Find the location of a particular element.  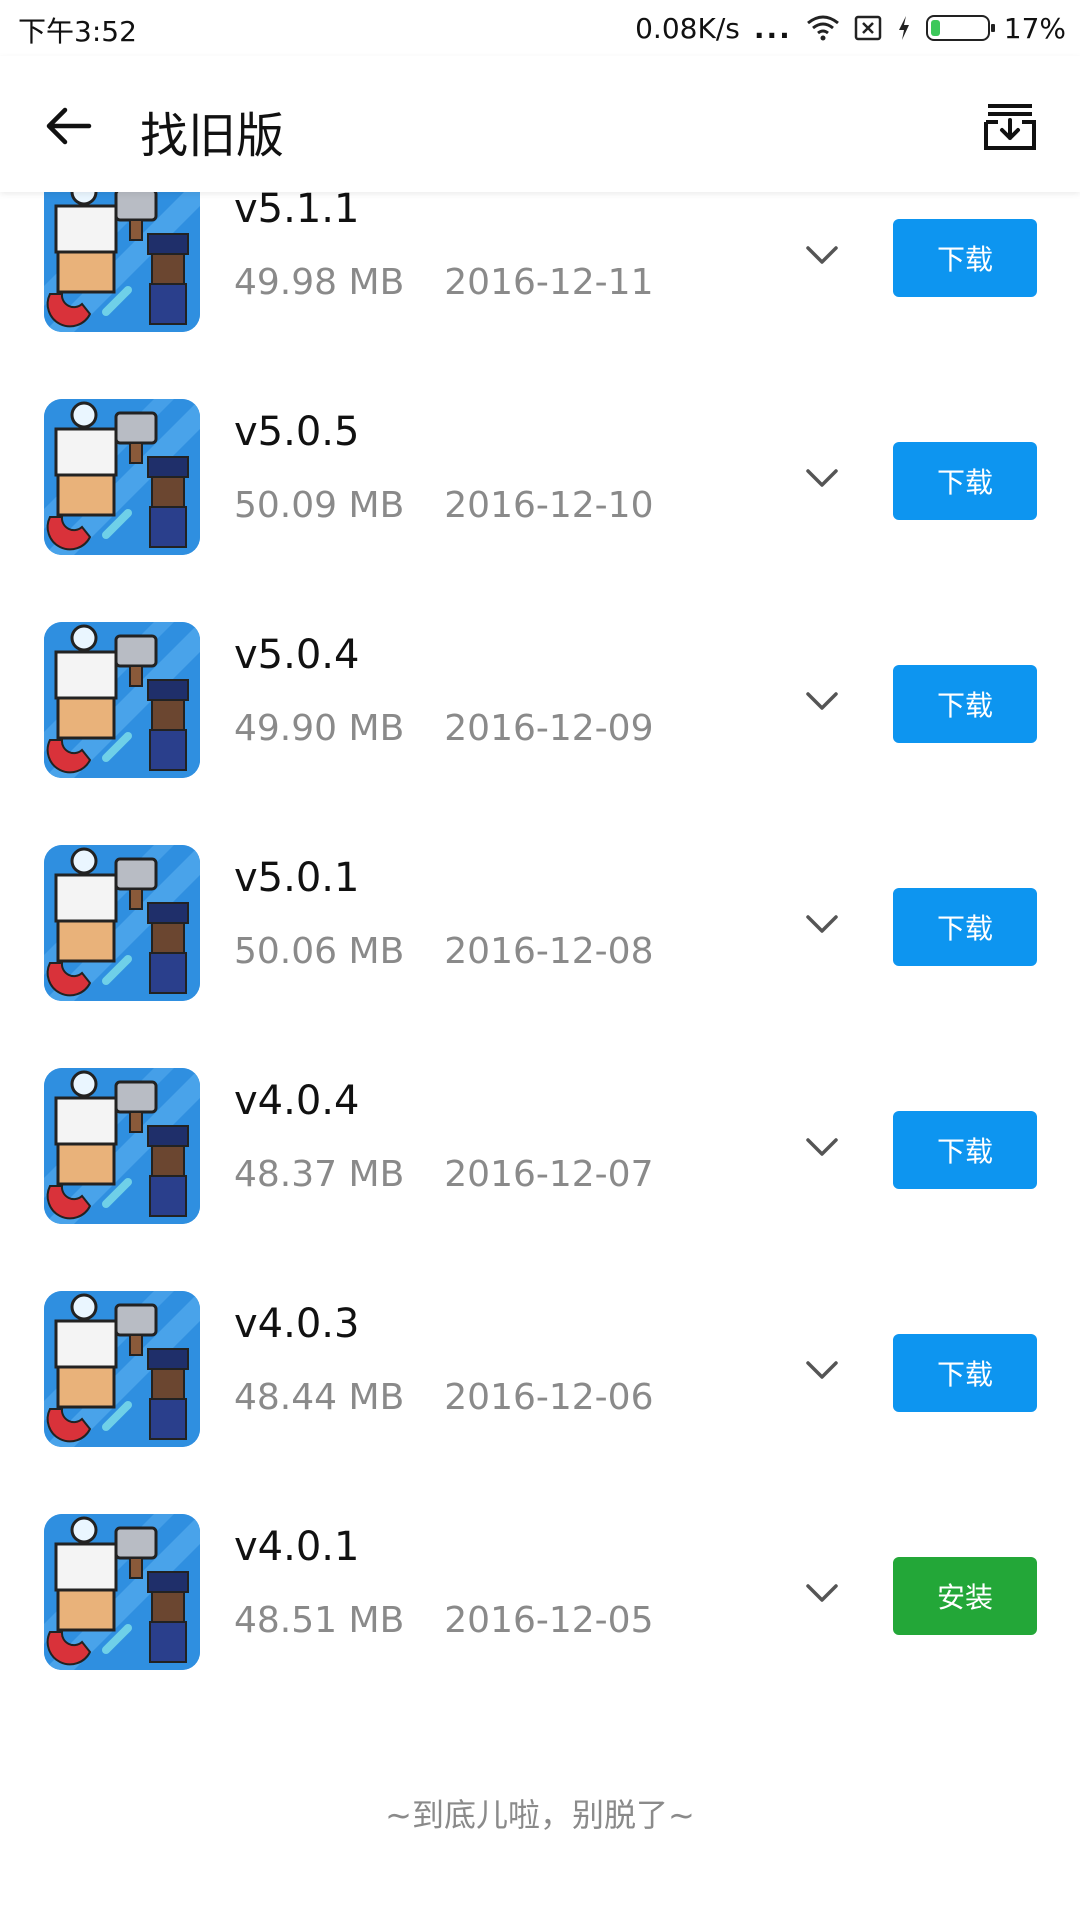

version-meta: 50.06 MB 2016-12-08 is located at coordinates (443, 951).